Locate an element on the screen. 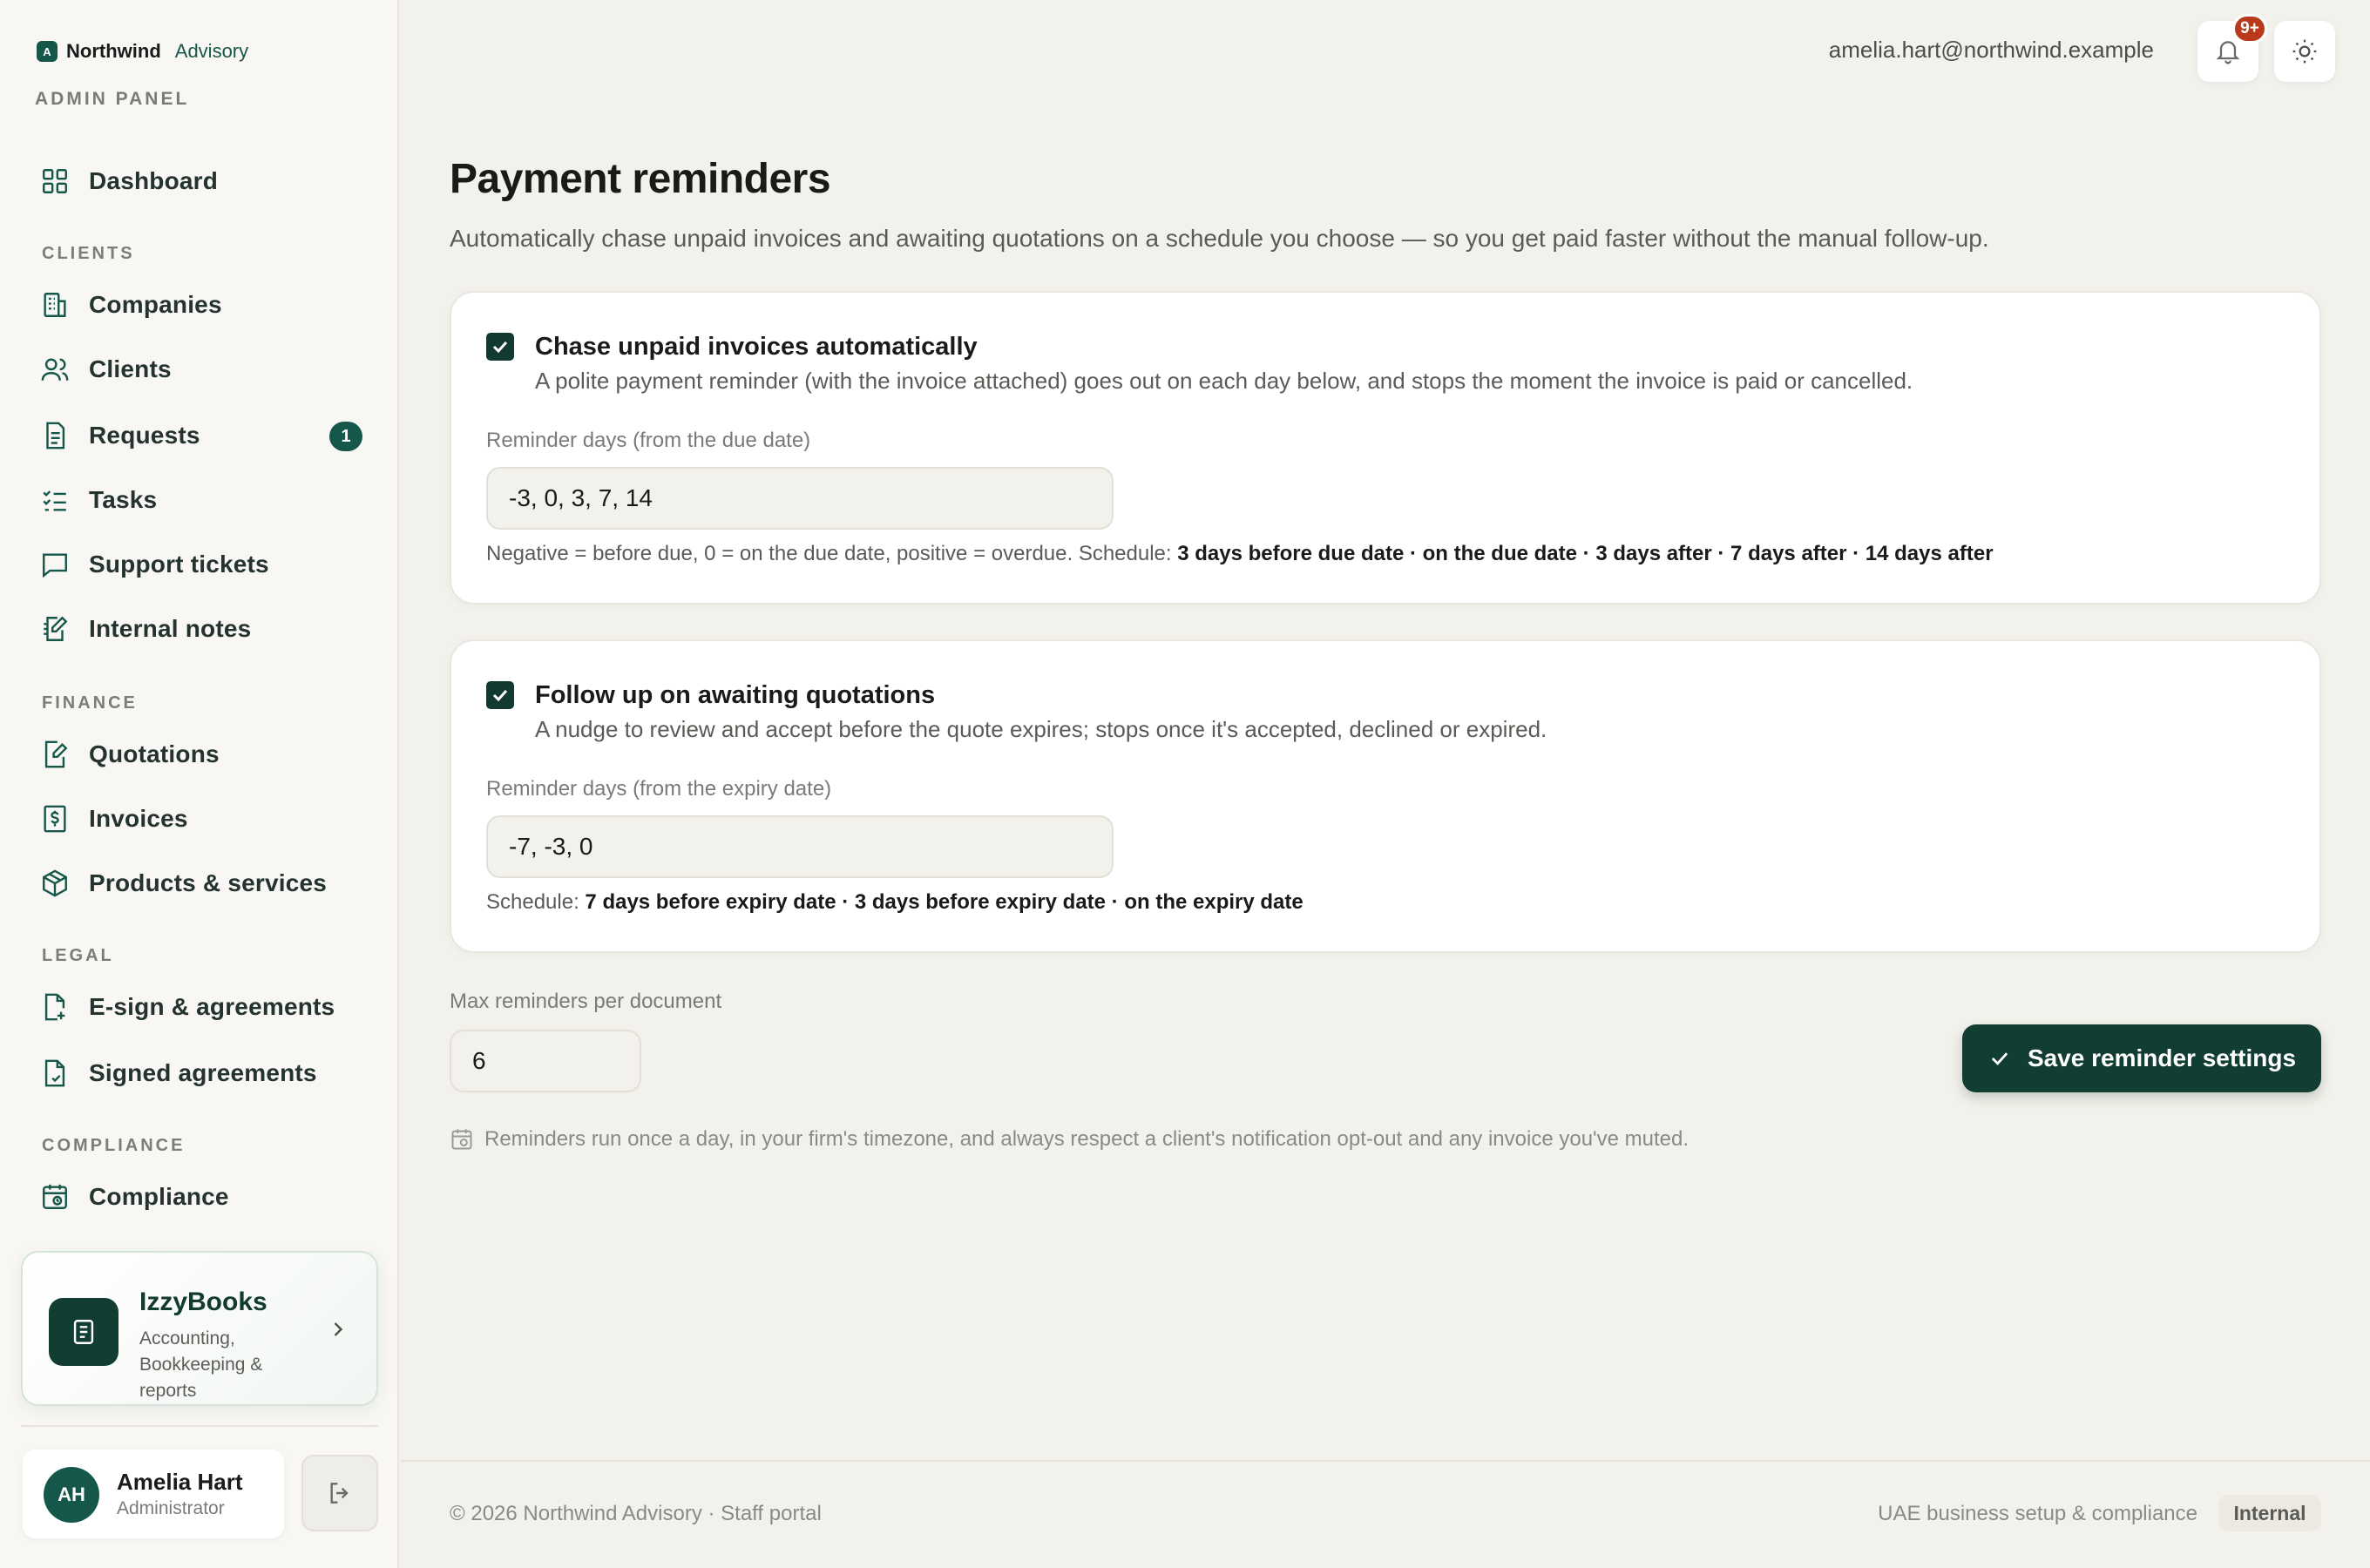  sidebar-item-tasks: Tasks is located at coordinates (201, 500).